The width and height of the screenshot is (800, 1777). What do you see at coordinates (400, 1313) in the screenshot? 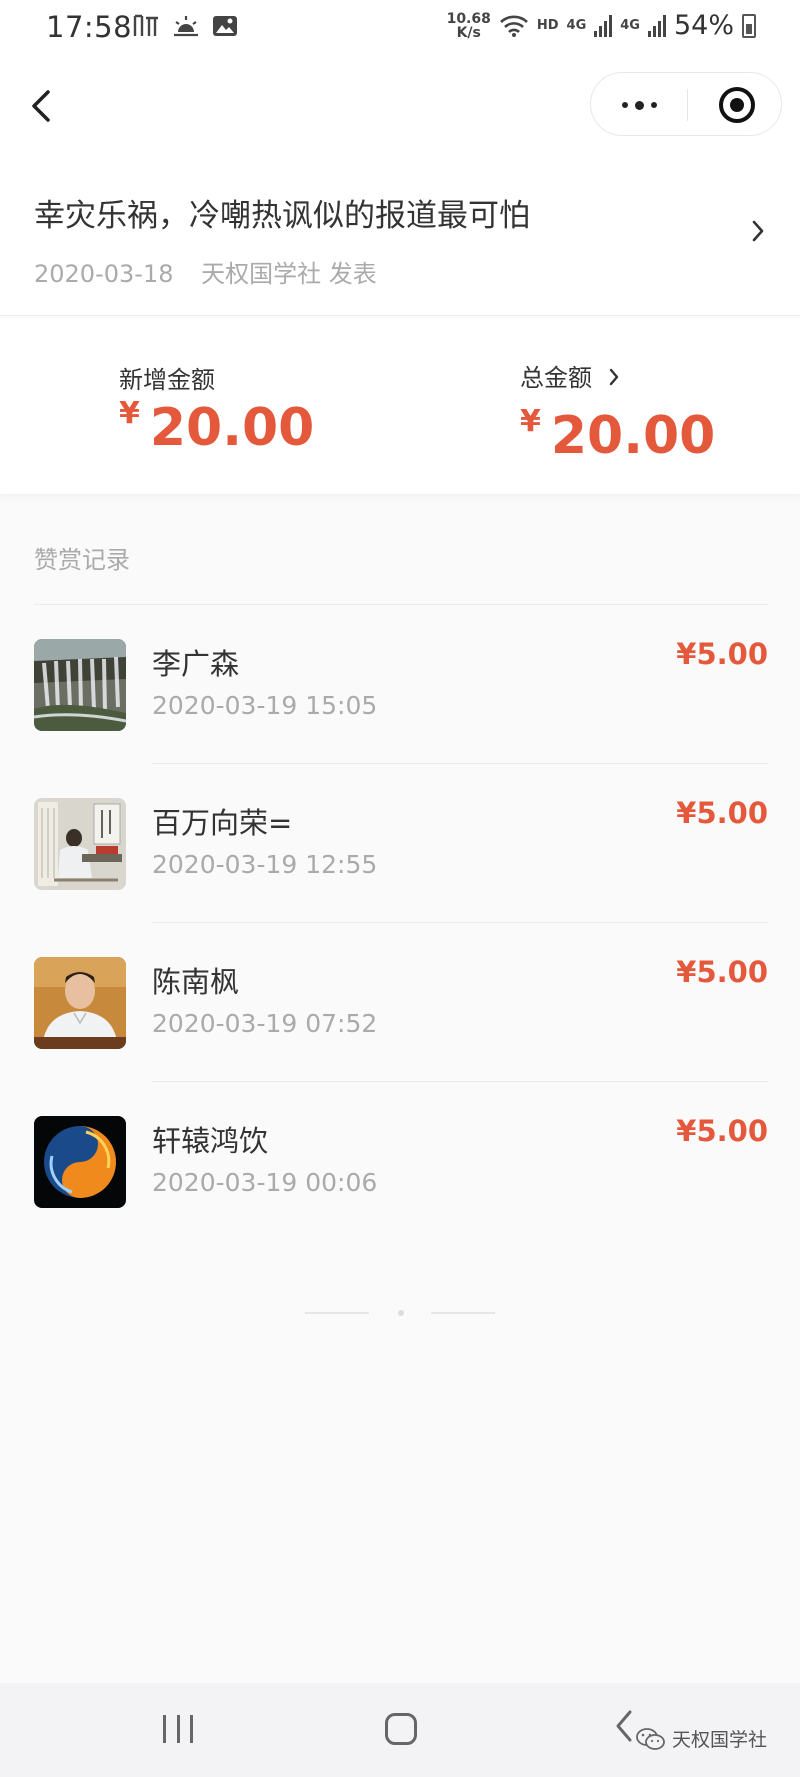
I see `list-end-indicator` at bounding box center [400, 1313].